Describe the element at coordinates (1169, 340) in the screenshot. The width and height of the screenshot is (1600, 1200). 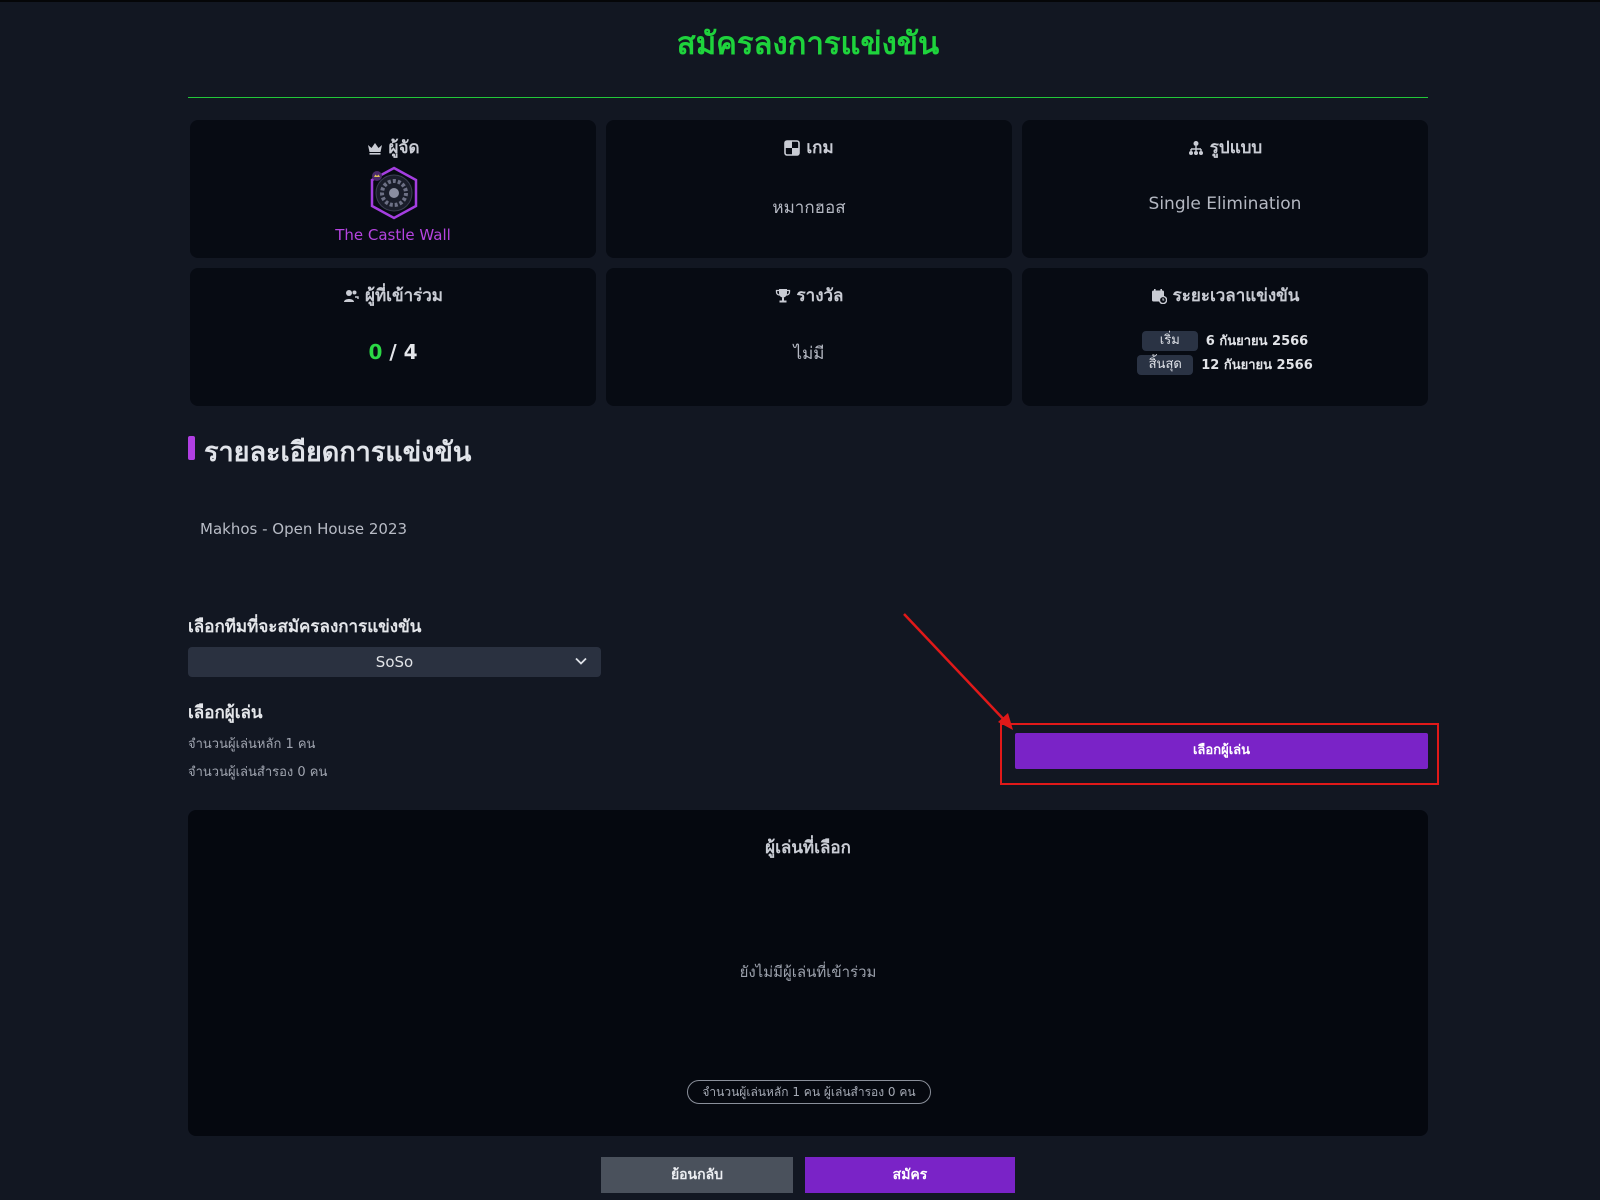
I see `period-start-tag: เริ่ม` at that location.